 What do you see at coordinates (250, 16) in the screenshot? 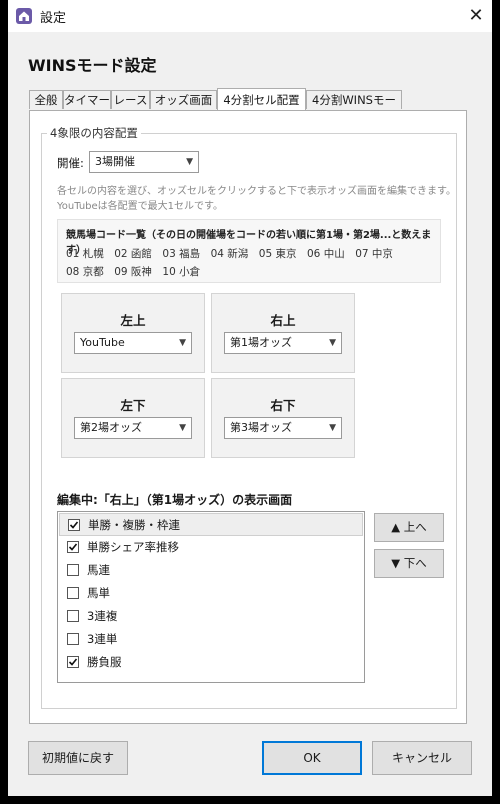
I see `title-bar: 設定 ✕` at bounding box center [250, 16].